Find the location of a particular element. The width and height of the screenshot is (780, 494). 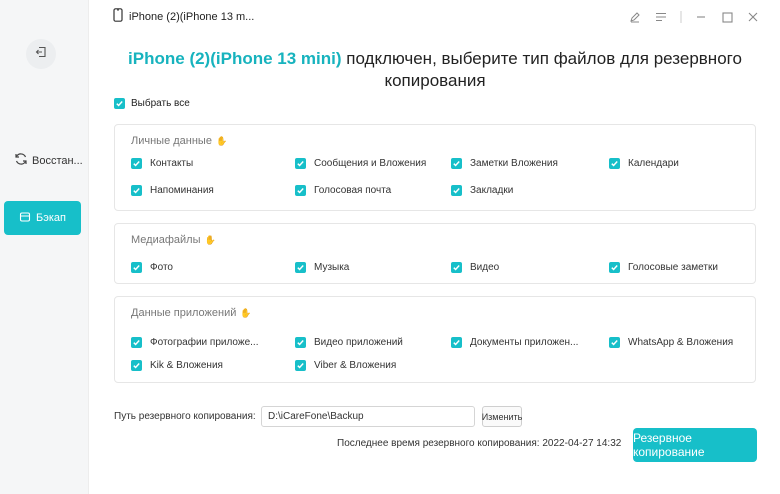

maximize-icon is located at coordinates (727, 17).